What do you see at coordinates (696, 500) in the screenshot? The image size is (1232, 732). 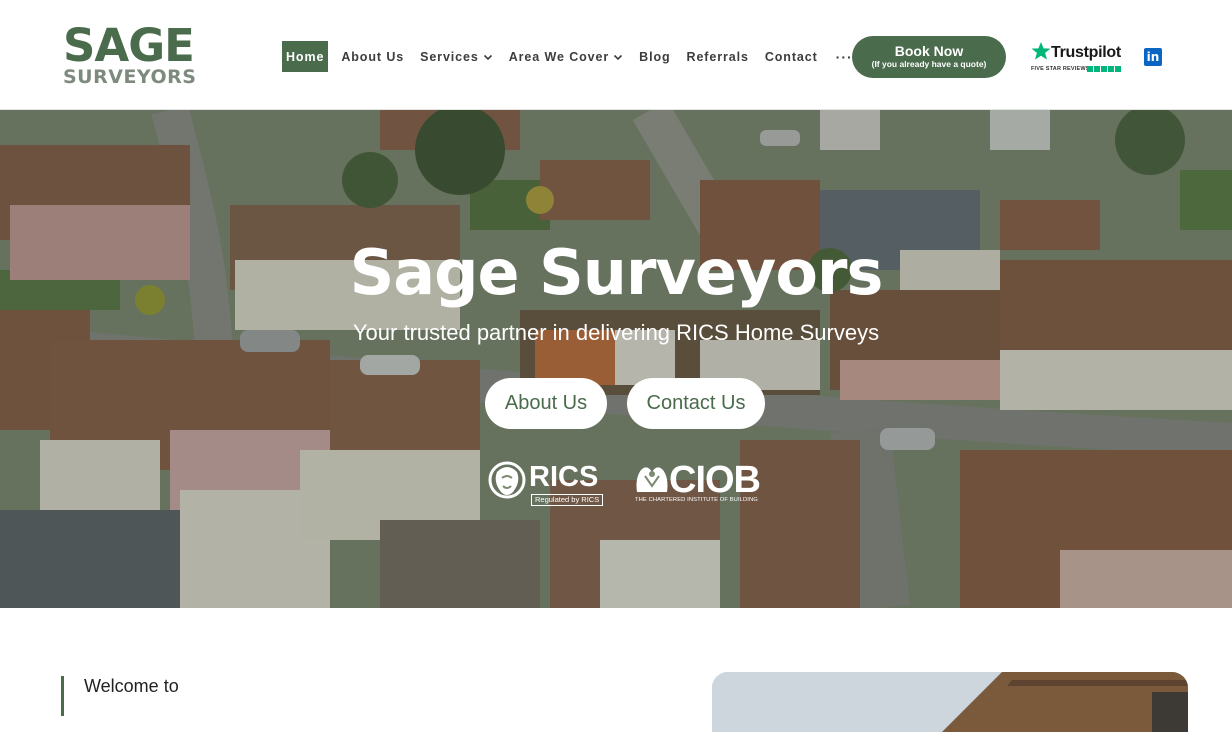 I see `ciob-tagline: THE CHARTERED INSTITUTE OF BUILDING` at bounding box center [696, 500].